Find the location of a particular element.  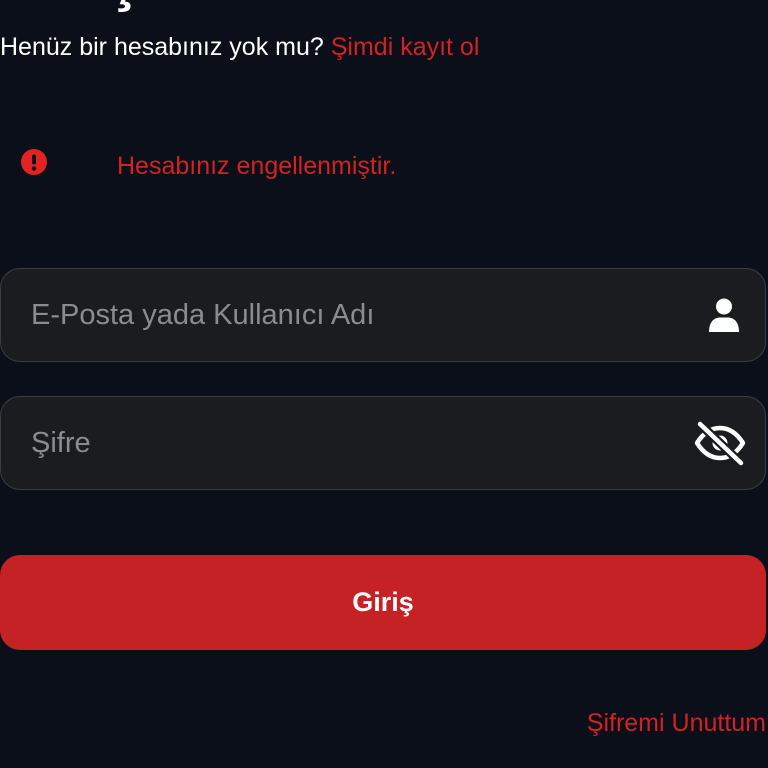

forgot-password-link: Şifremi Unuttum is located at coordinates (676, 723).